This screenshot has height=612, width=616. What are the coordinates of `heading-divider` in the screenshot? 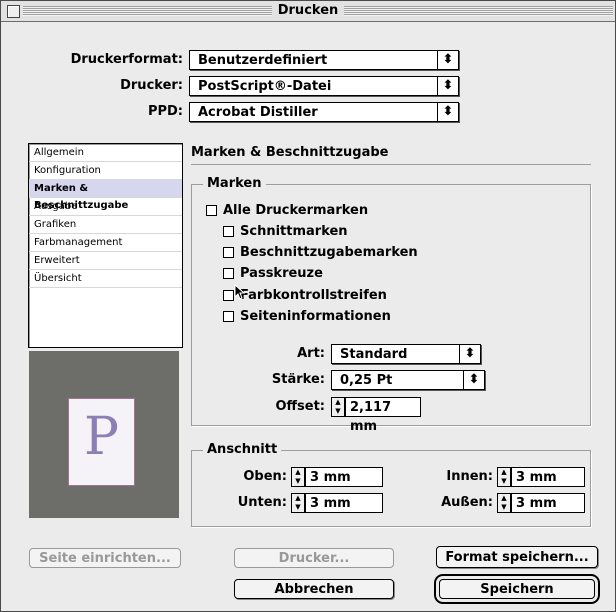 It's located at (391, 164).